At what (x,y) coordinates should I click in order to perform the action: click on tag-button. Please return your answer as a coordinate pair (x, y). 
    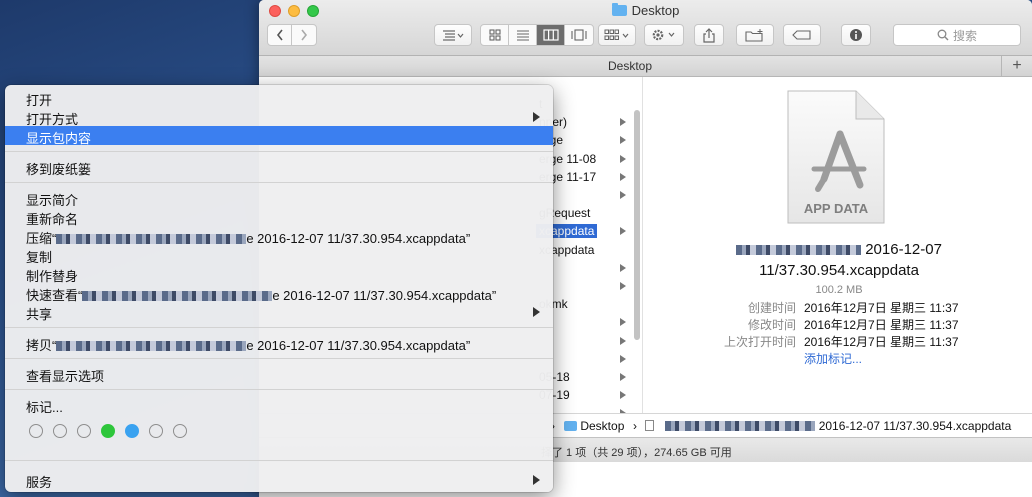
    Looking at the image, I should click on (802, 35).